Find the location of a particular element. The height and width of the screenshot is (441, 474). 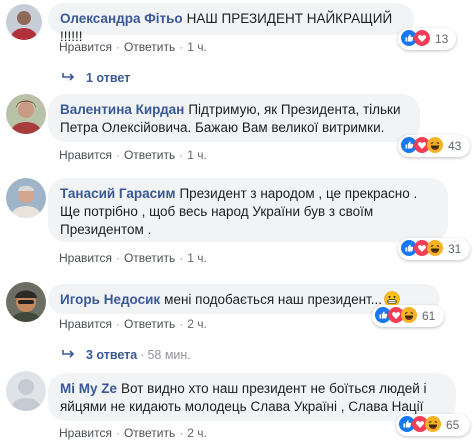

reactions-summary: 13 is located at coordinates (427, 39).